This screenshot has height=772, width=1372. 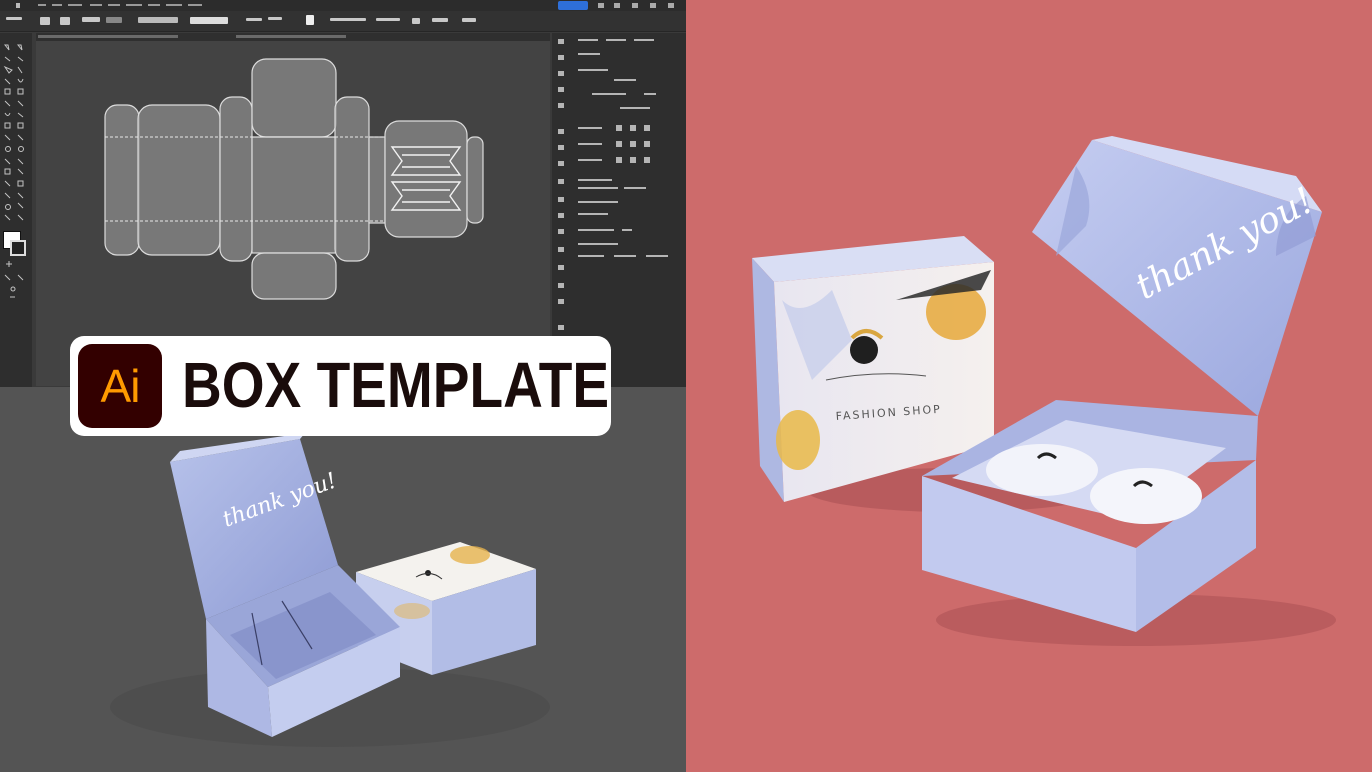 What do you see at coordinates (14, 18) in the screenshot?
I see `selection-indicator` at bounding box center [14, 18].